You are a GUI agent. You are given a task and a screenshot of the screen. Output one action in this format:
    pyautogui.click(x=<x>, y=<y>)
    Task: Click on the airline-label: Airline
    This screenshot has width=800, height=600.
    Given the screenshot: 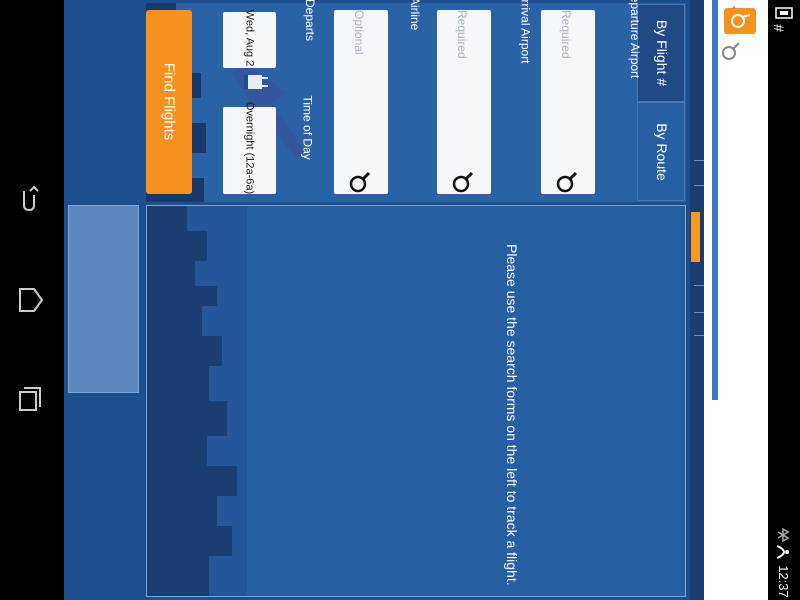 What is the action you would take?
    pyautogui.click(x=415, y=15)
    